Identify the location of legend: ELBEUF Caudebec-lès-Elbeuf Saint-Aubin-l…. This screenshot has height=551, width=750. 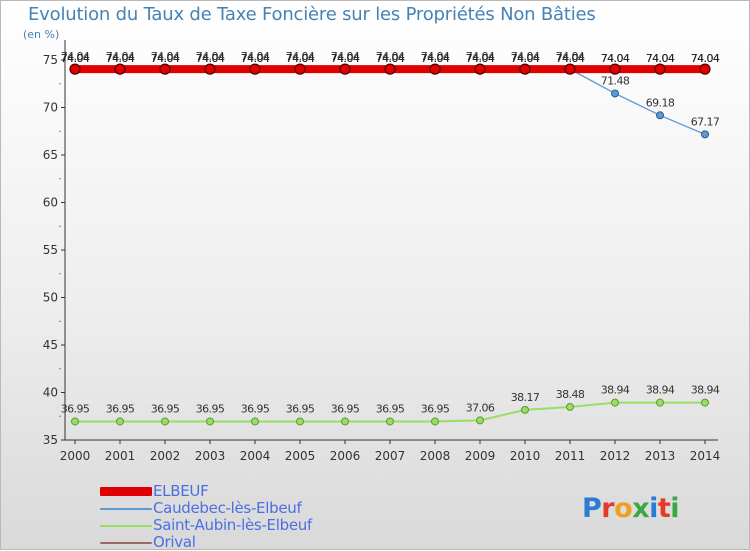
(230, 516).